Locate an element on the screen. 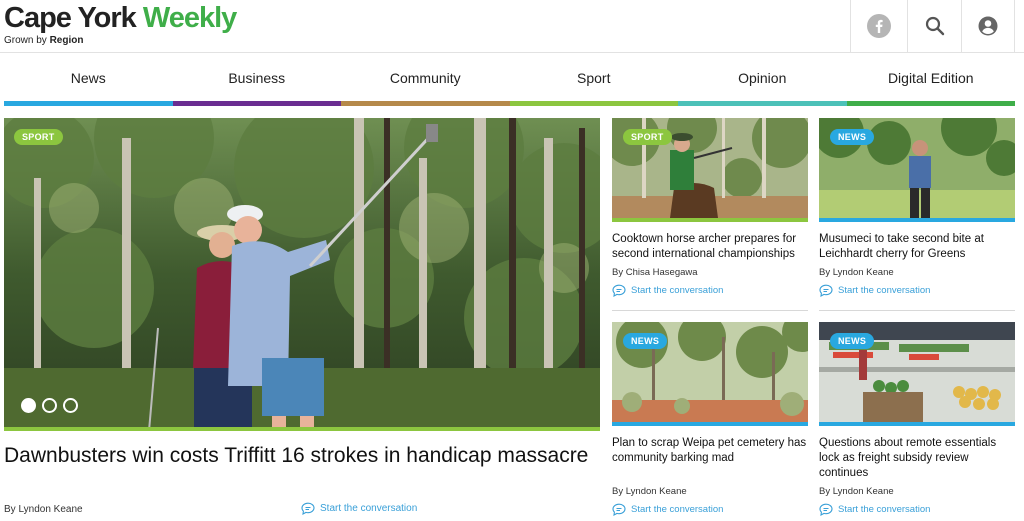 This screenshot has height=521, width=1024. nav-item-sport: Sport is located at coordinates (593, 79).